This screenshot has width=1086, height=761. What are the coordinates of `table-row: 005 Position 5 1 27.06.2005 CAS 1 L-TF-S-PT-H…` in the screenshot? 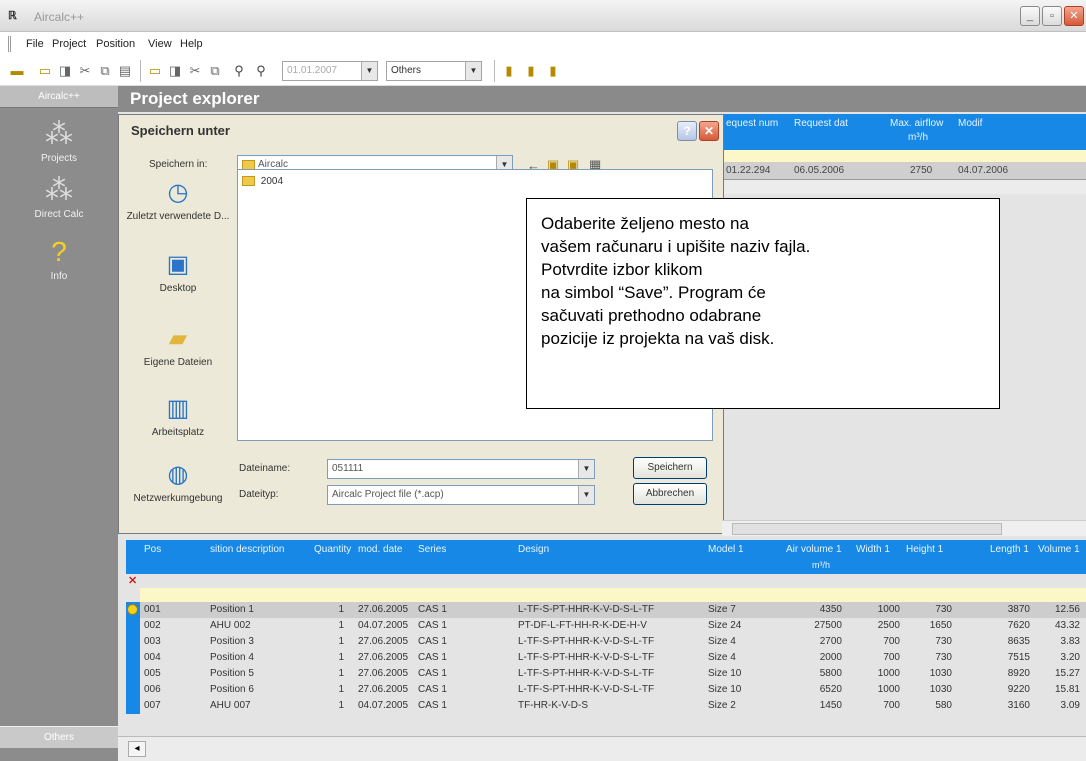 It's located at (606, 674).